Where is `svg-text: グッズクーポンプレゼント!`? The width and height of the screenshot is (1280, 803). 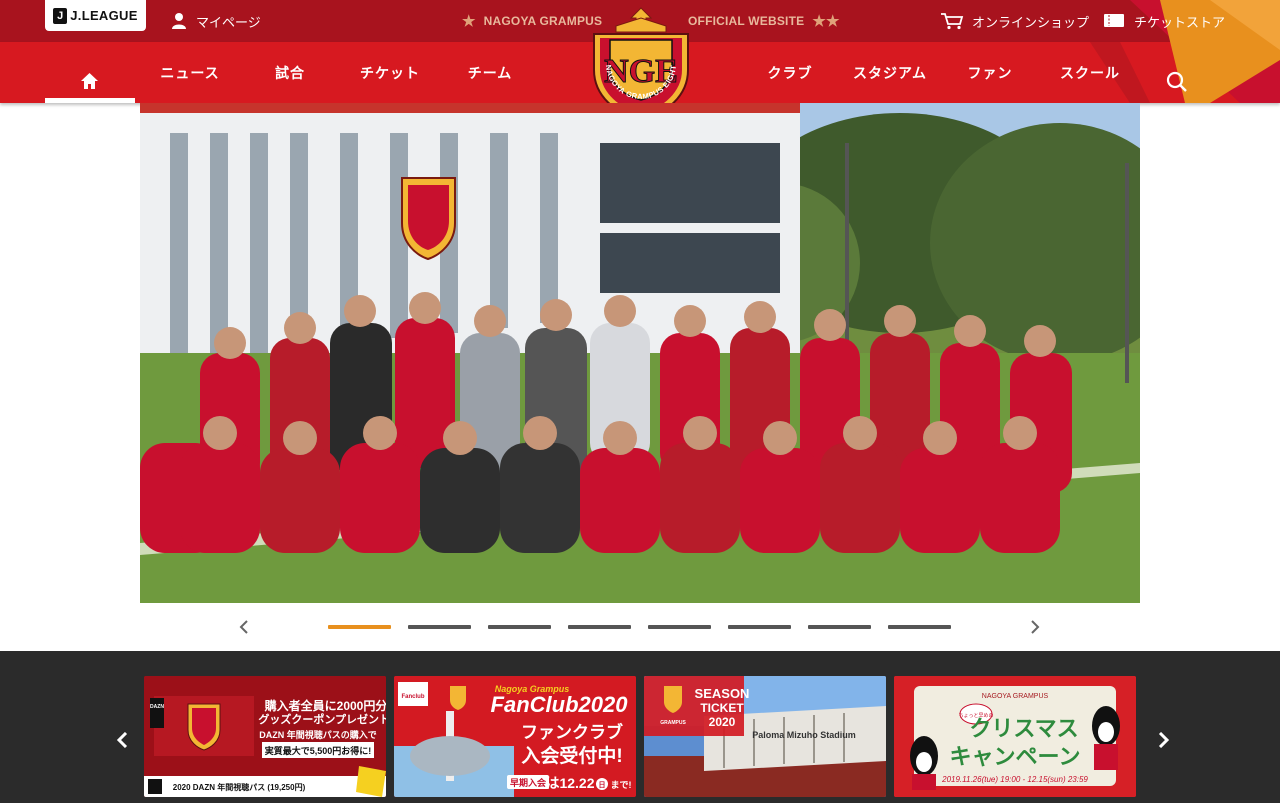
svg-text: グッズクーポンプレゼント! is located at coordinates (322, 719).